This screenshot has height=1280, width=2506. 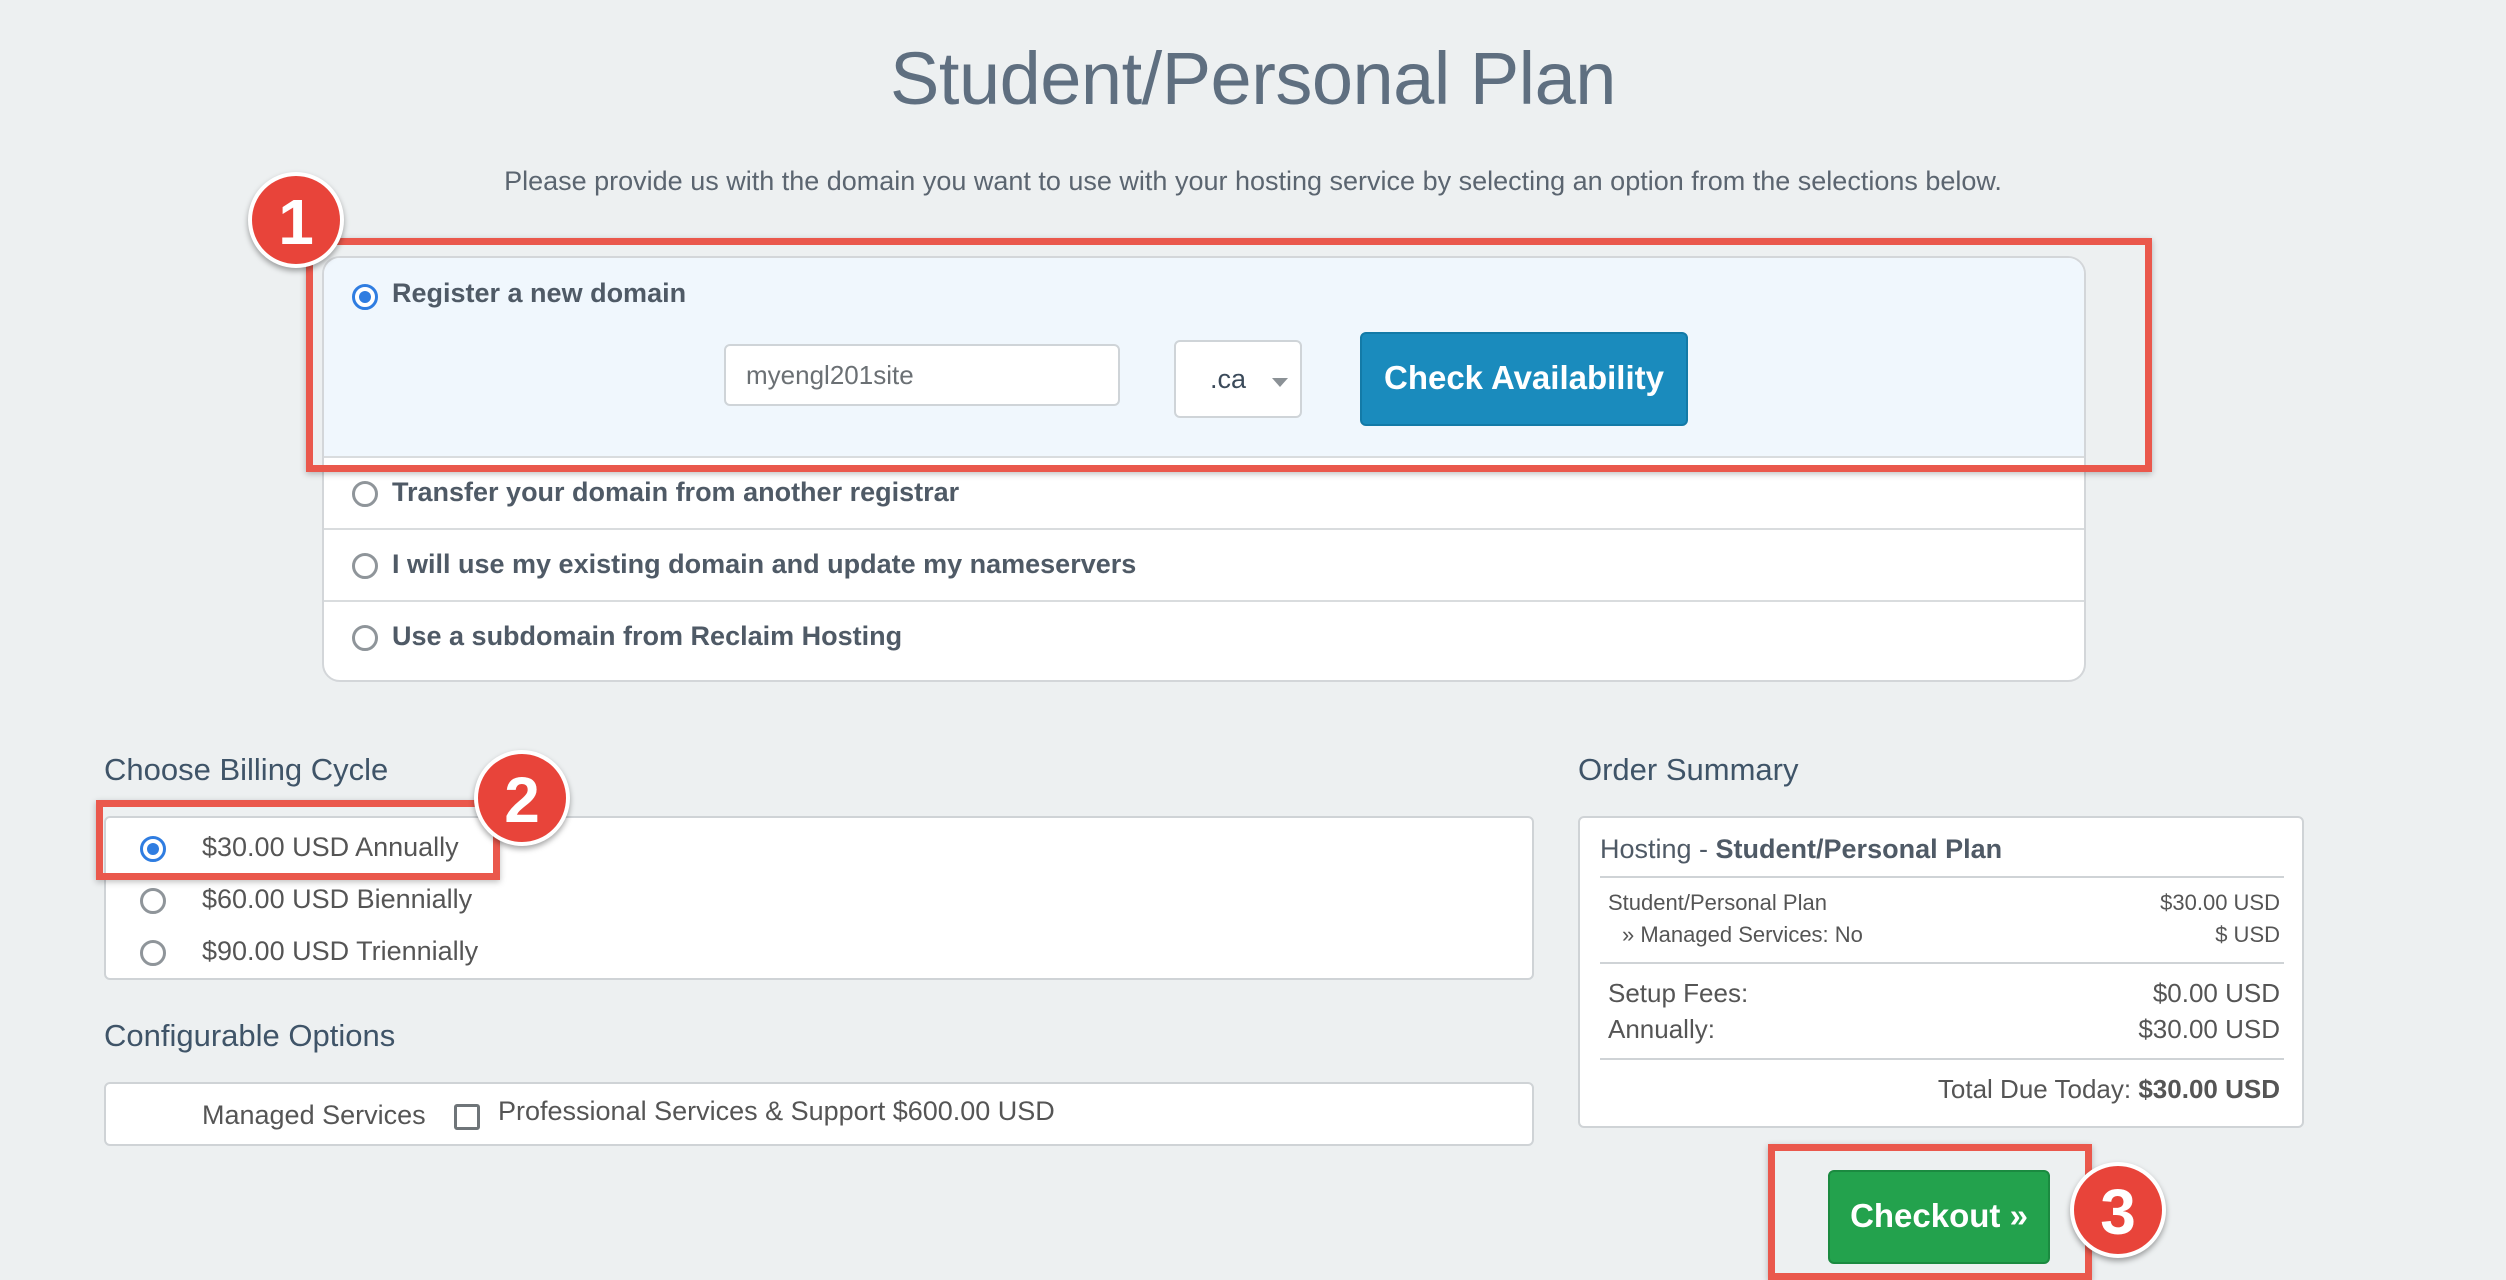 I want to click on radio-transfer-domain, so click(x=365, y=494).